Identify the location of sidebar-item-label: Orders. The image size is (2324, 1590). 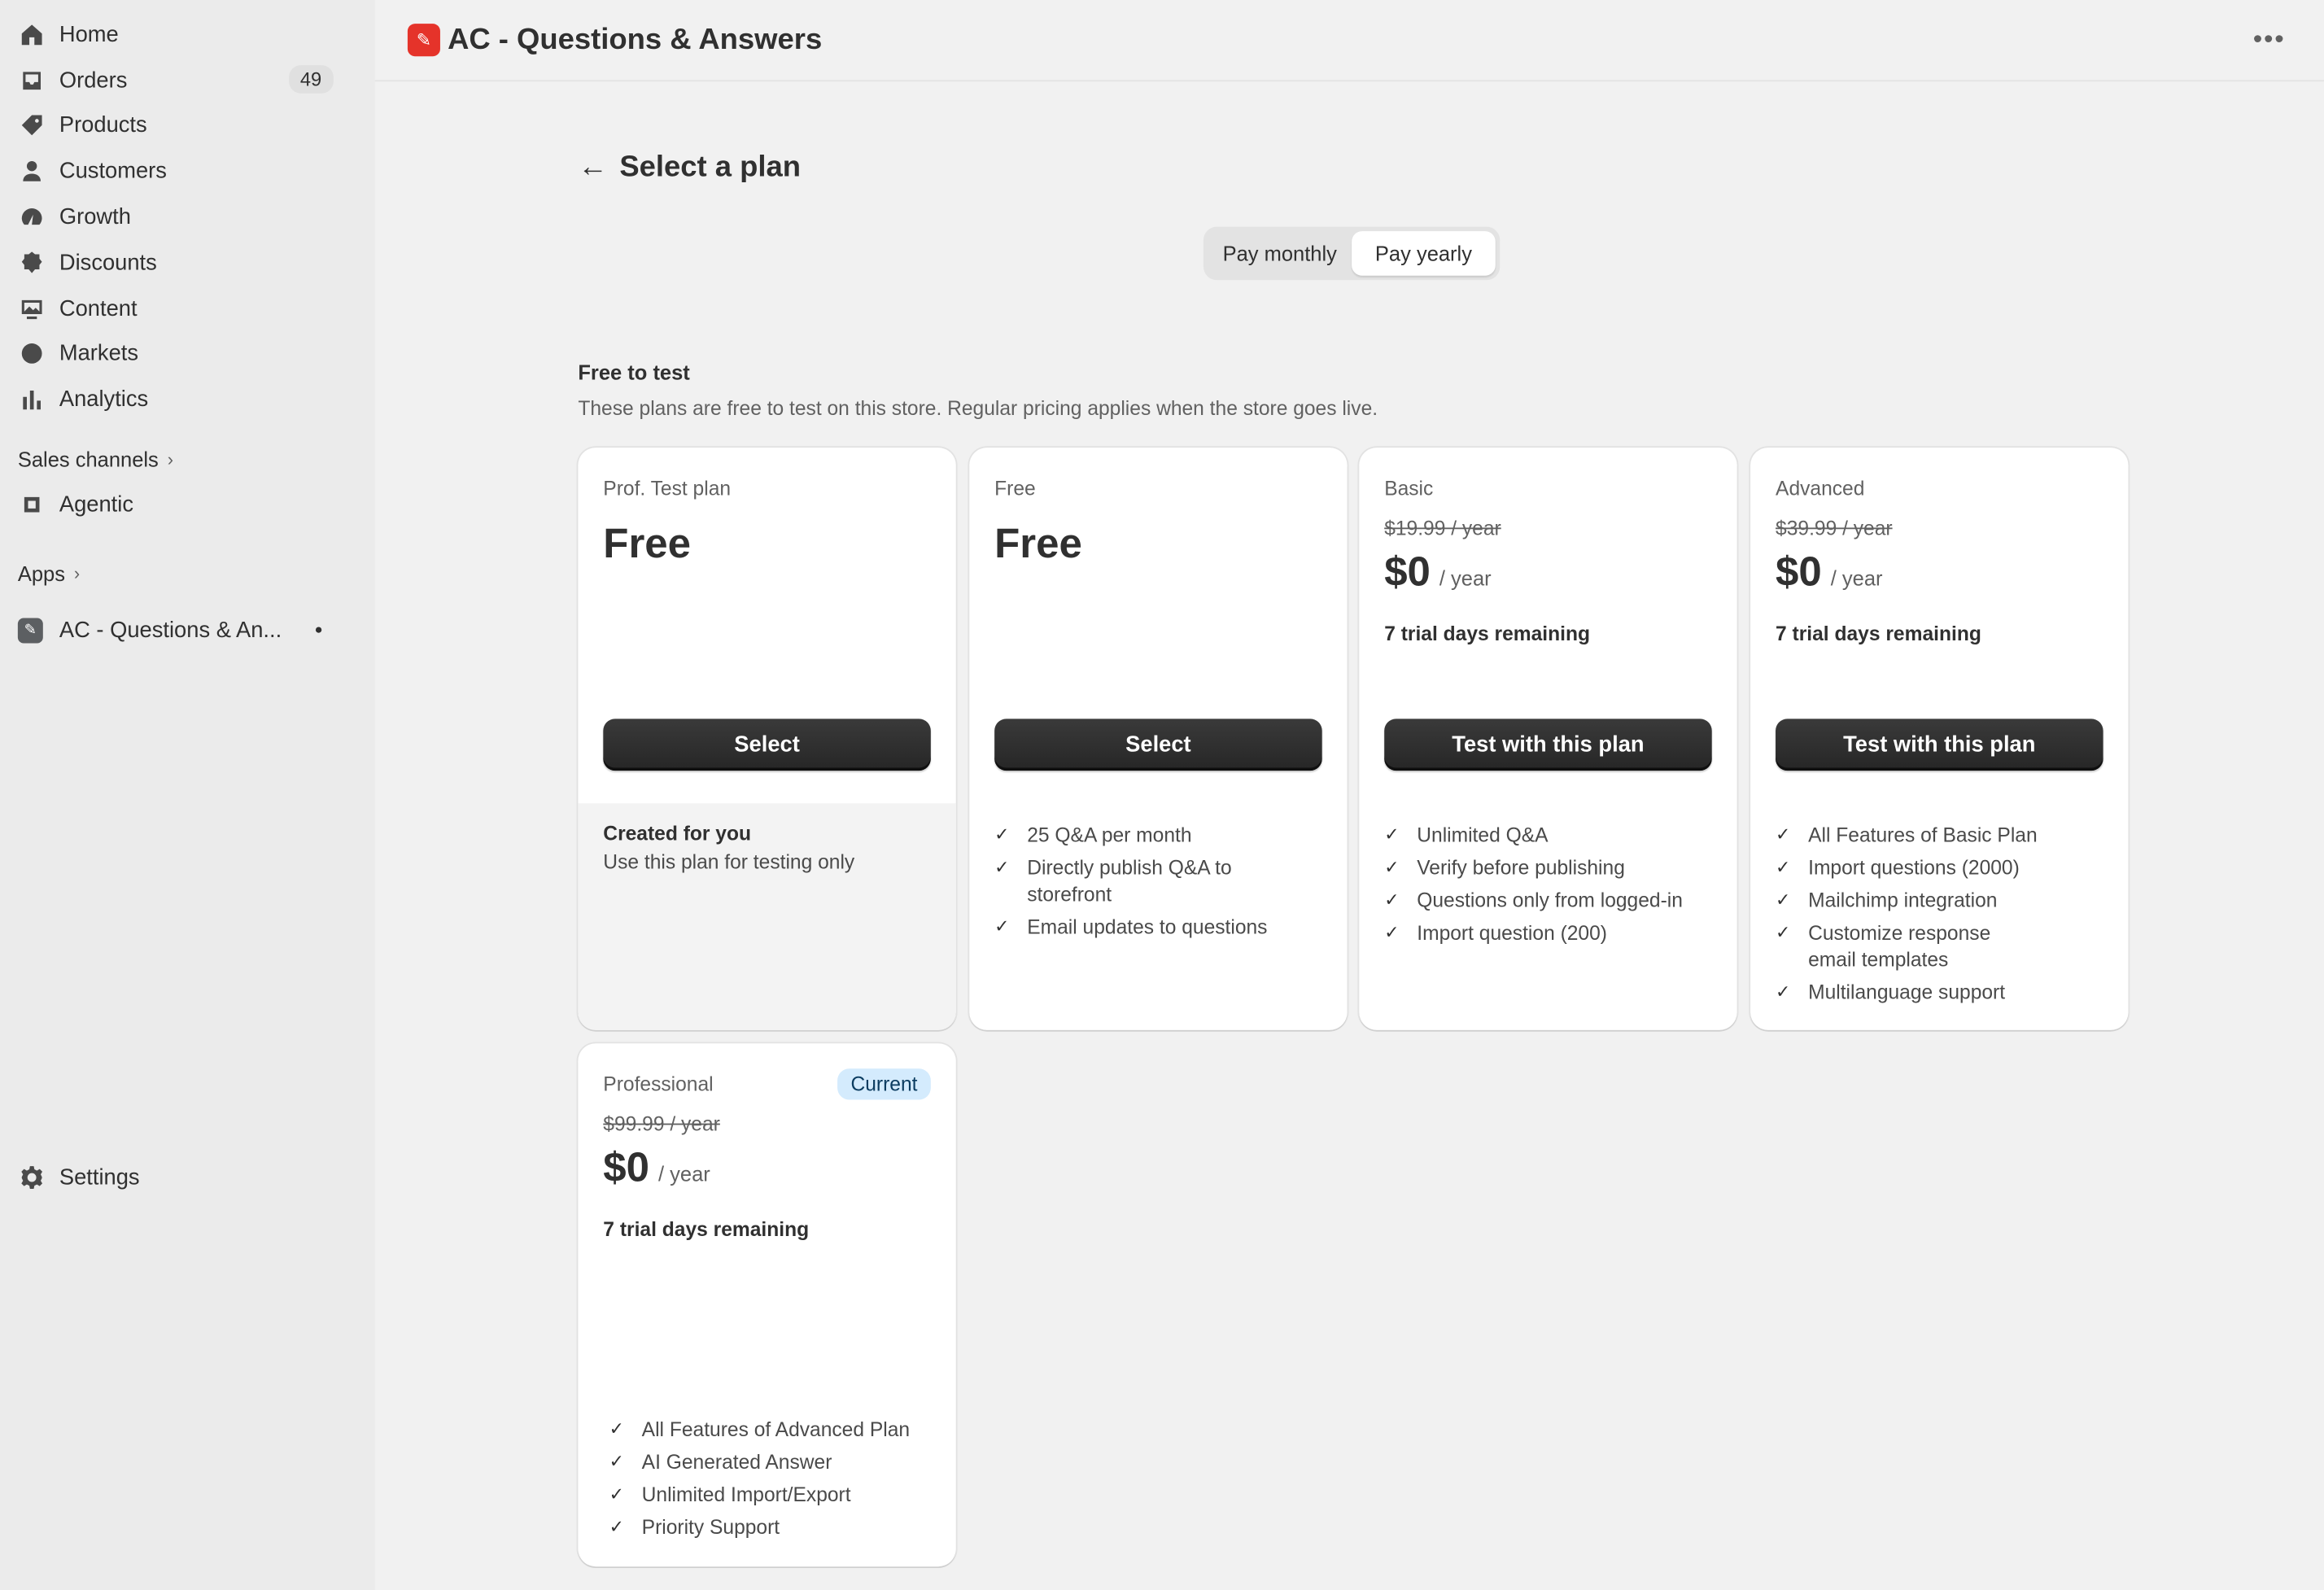
(93, 81).